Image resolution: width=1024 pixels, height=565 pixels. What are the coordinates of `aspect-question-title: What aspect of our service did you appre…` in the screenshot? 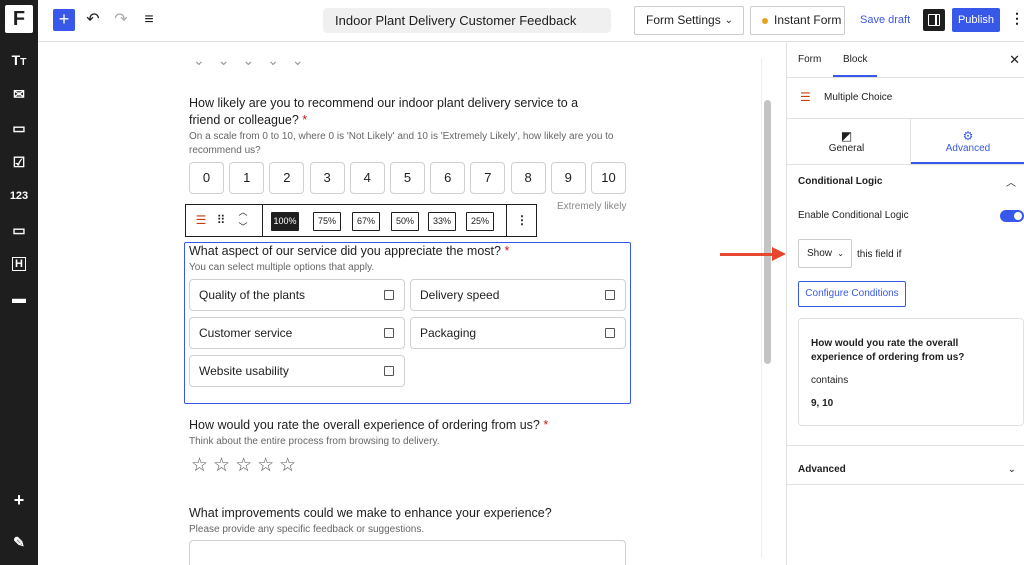 It's located at (349, 251).